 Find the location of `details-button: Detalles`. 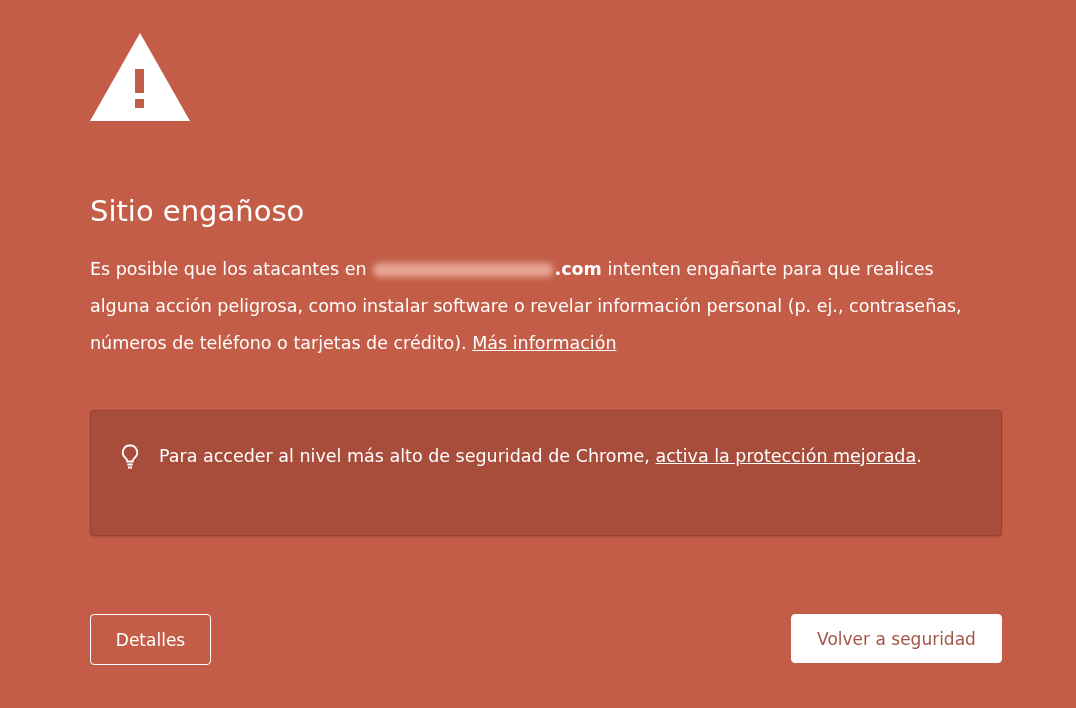

details-button: Detalles is located at coordinates (150, 639).